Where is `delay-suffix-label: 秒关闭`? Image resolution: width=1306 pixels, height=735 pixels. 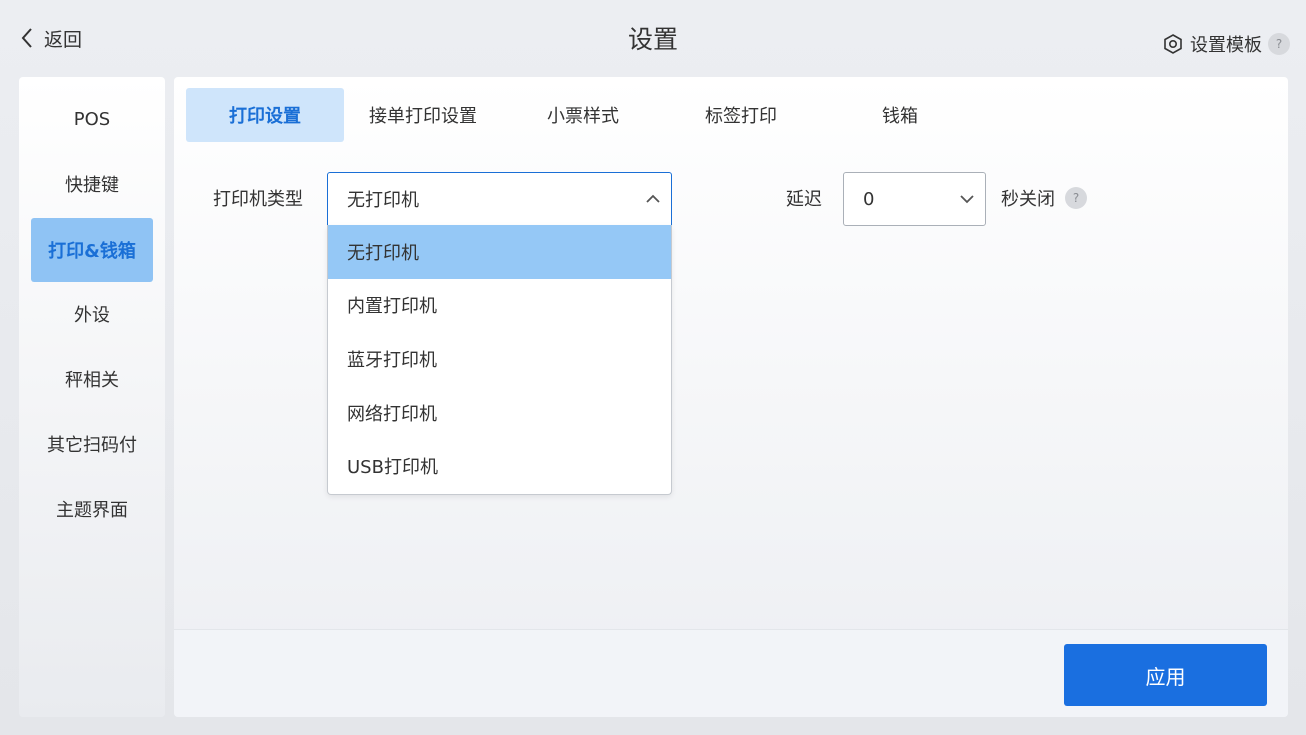
delay-suffix-label: 秒关闭 is located at coordinates (1028, 199).